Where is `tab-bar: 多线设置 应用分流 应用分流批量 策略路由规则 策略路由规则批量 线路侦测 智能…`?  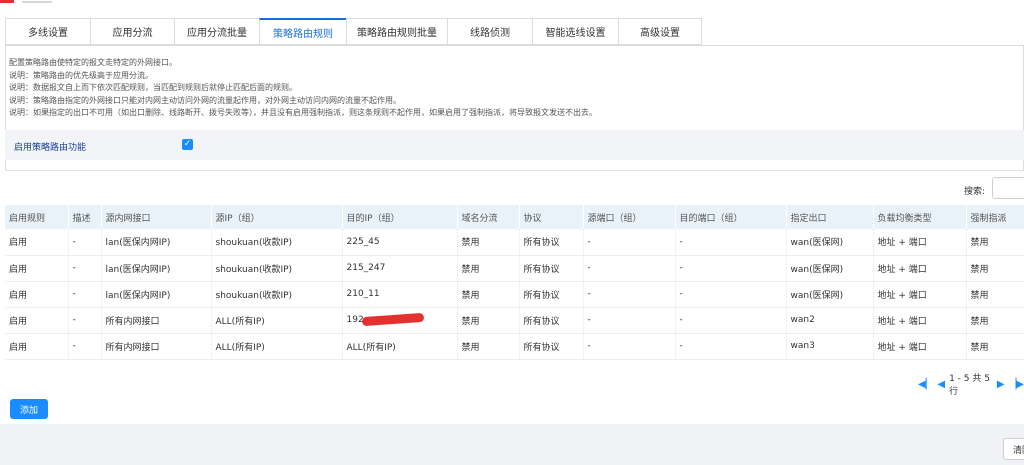
tab-bar: 多线设置 应用分流 应用分流批量 策略路由规则 策略路由规则批量 线路侦测 智能… is located at coordinates (353, 31).